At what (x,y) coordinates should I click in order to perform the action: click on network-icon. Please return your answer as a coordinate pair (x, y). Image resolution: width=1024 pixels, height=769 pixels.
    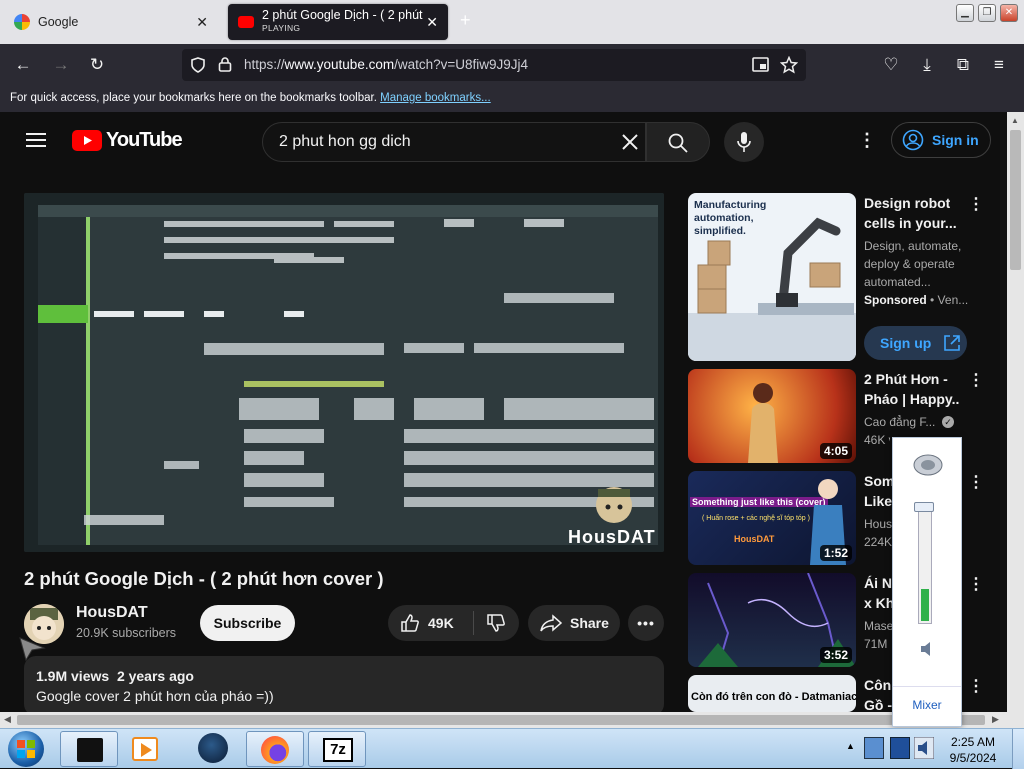
    Looking at the image, I should click on (874, 748).